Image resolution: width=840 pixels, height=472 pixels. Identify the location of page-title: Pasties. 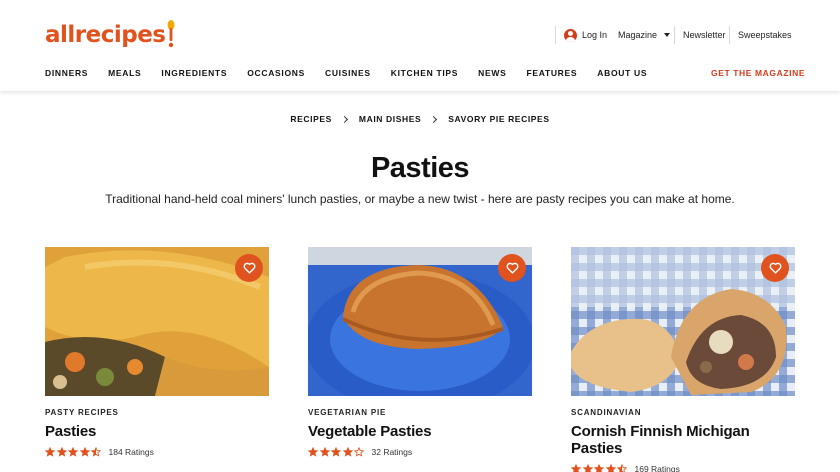
(420, 168).